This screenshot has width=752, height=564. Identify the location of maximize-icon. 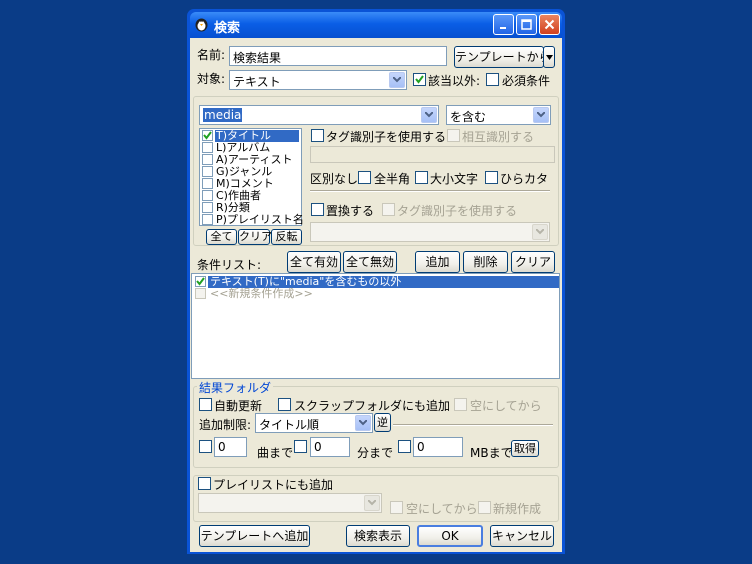
(526, 24).